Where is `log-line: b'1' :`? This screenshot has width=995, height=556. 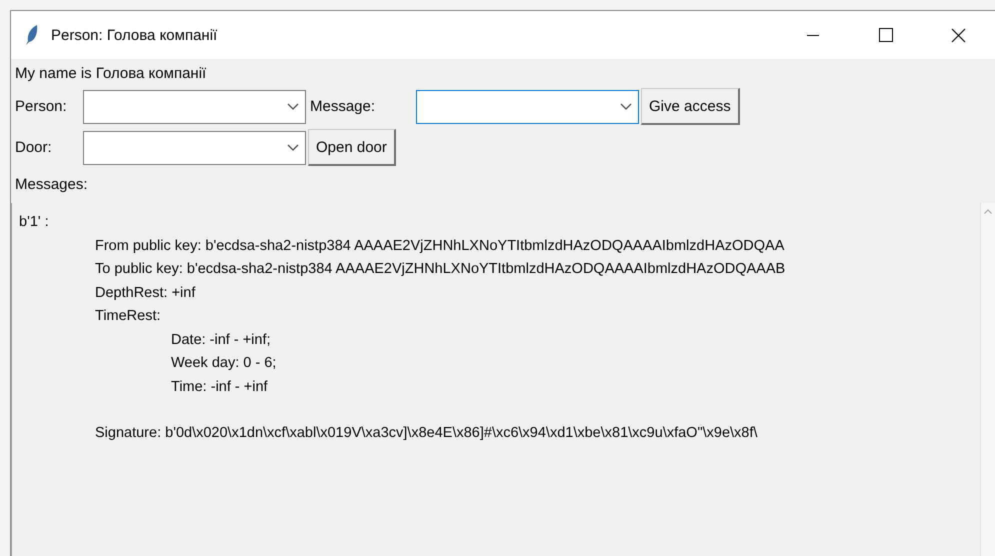
log-line: b'1' : is located at coordinates (34, 222).